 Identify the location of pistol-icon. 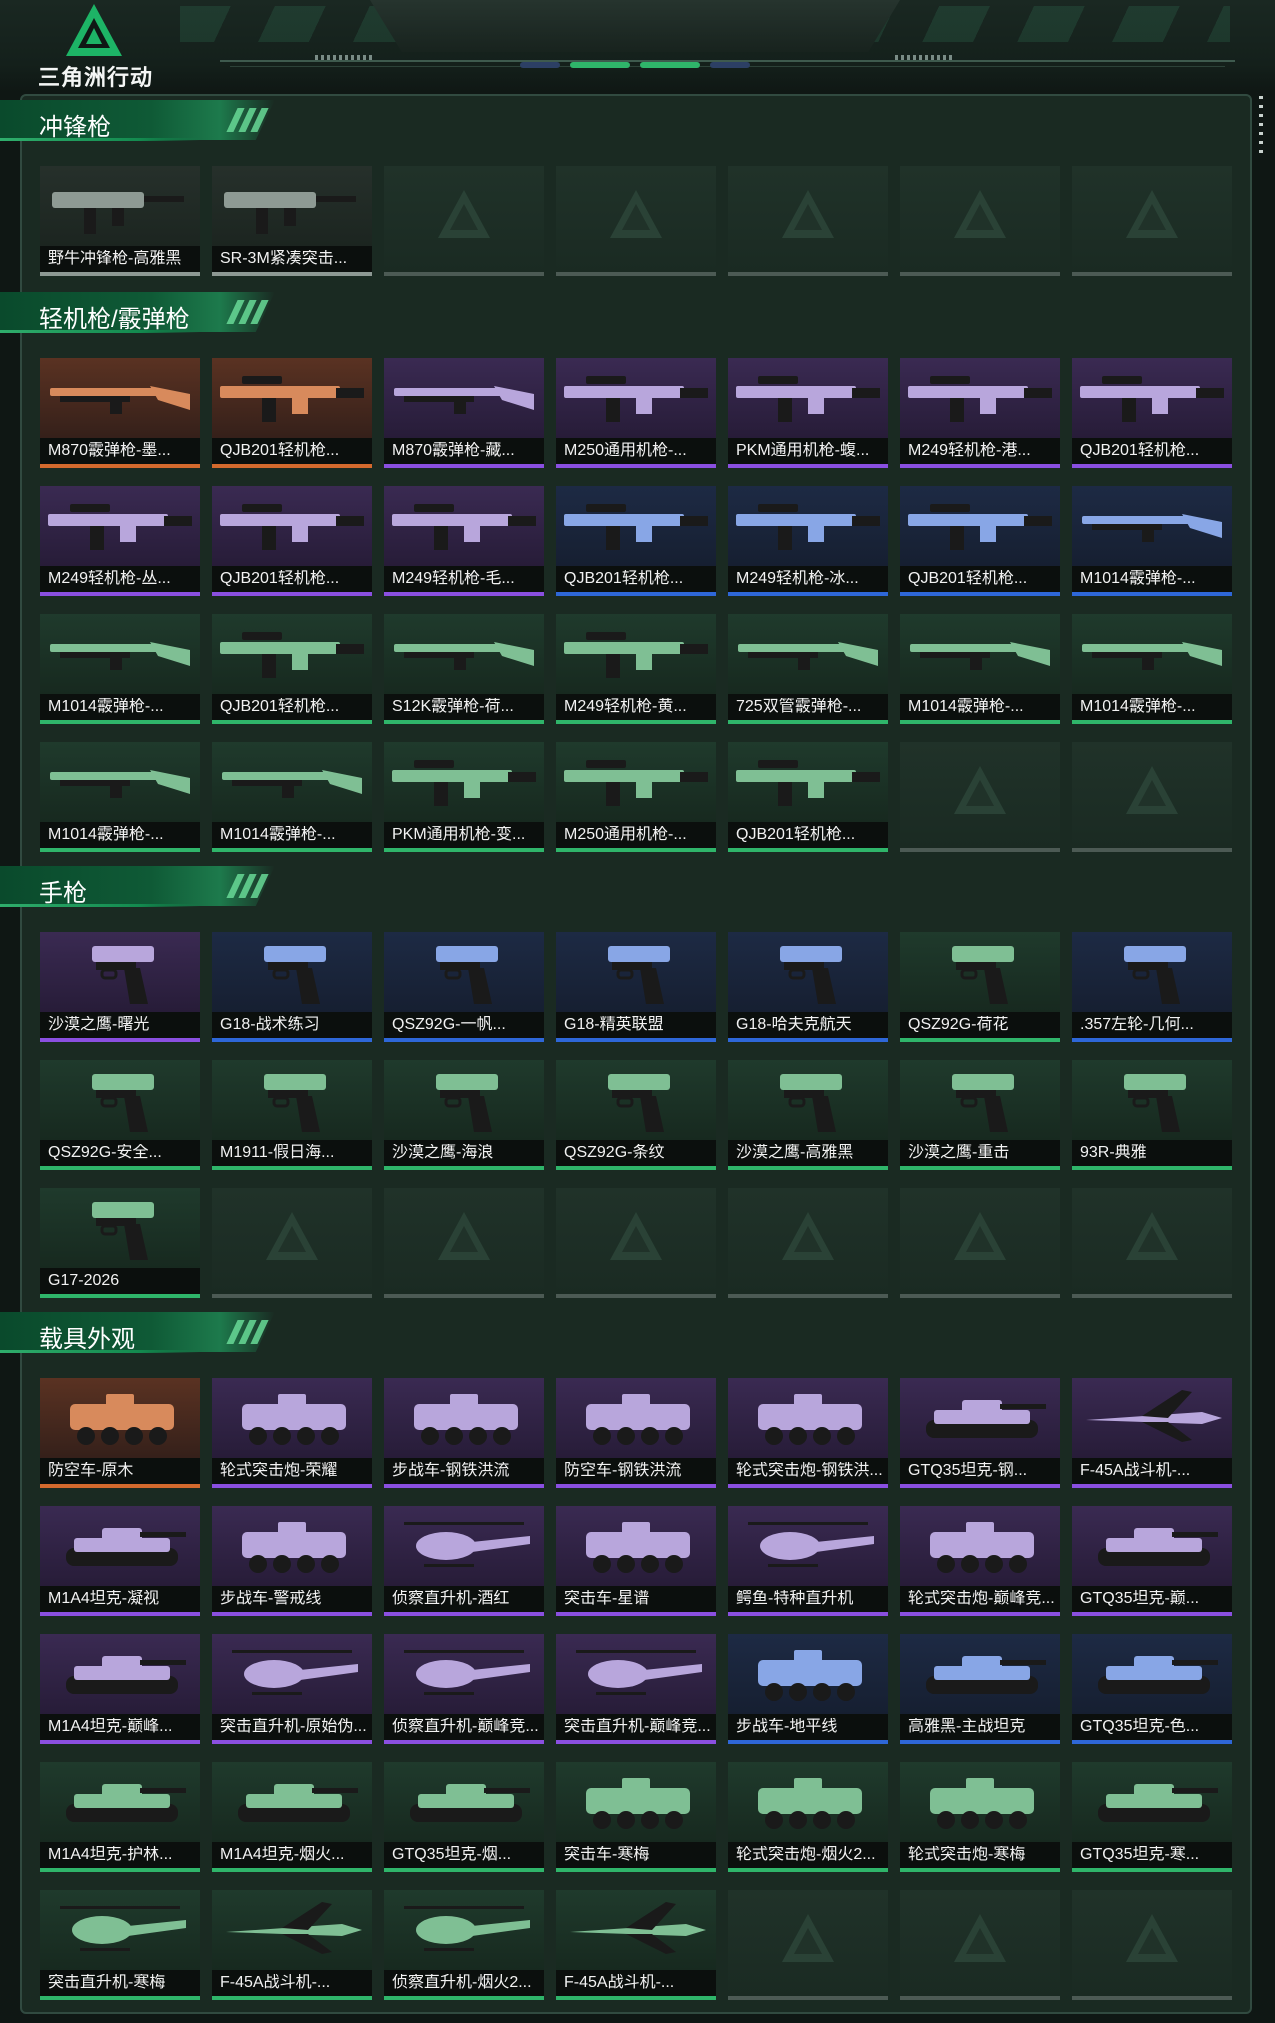
(980, 1096).